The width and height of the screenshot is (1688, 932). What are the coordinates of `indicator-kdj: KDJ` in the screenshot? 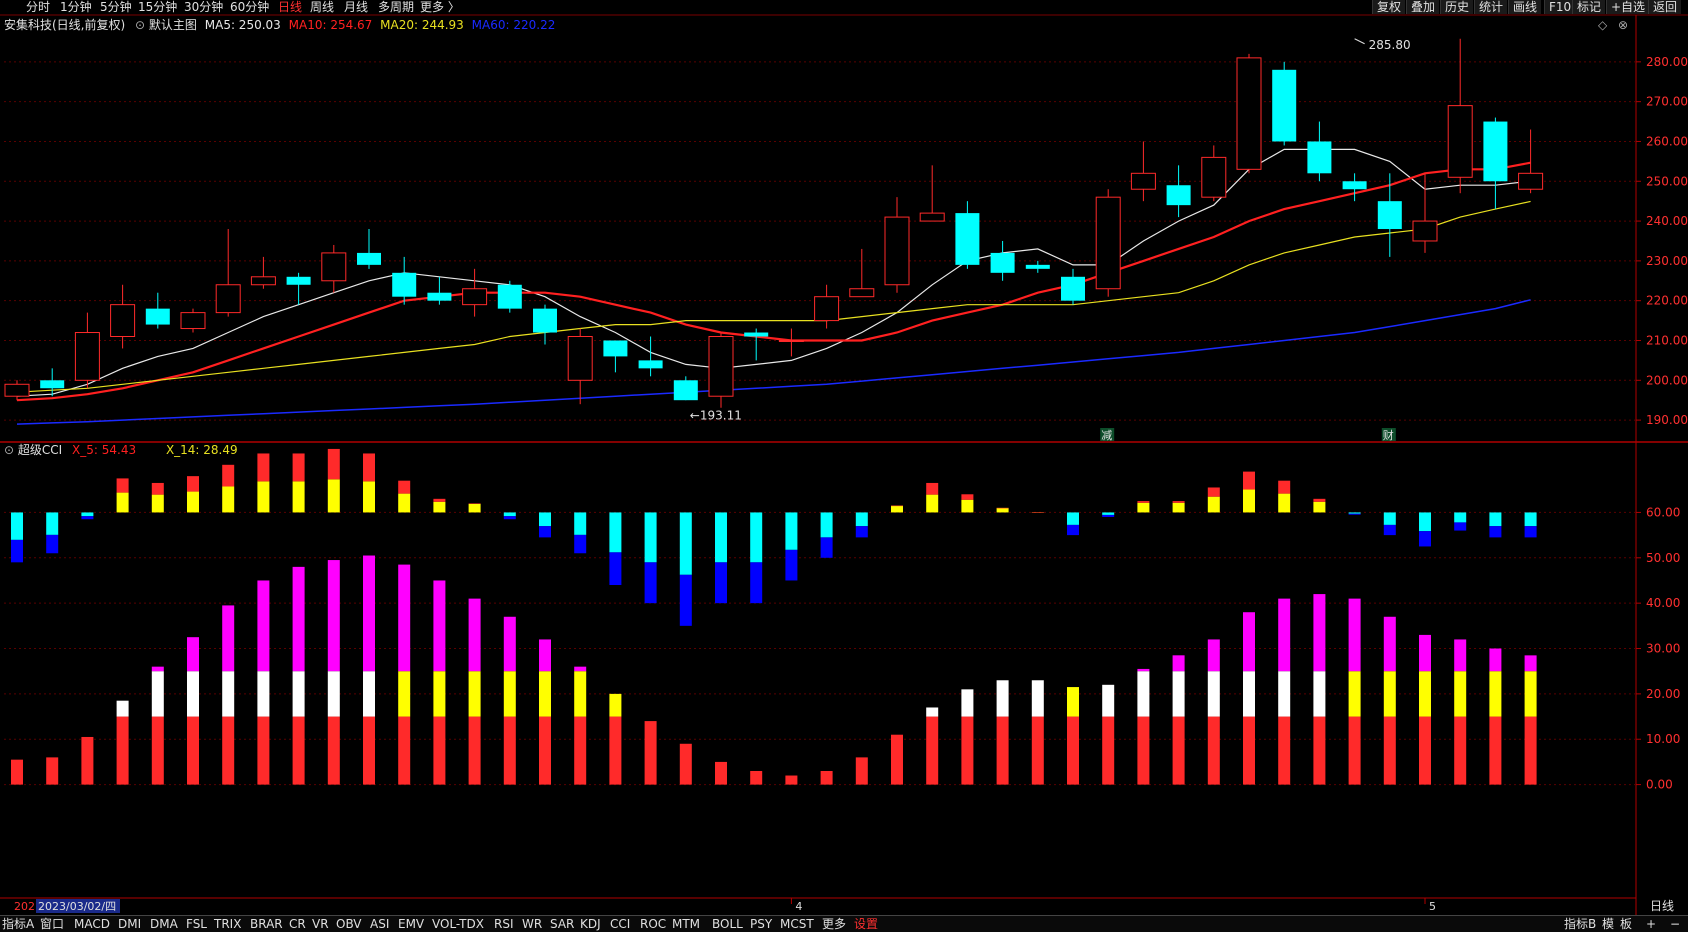 It's located at (590, 924).